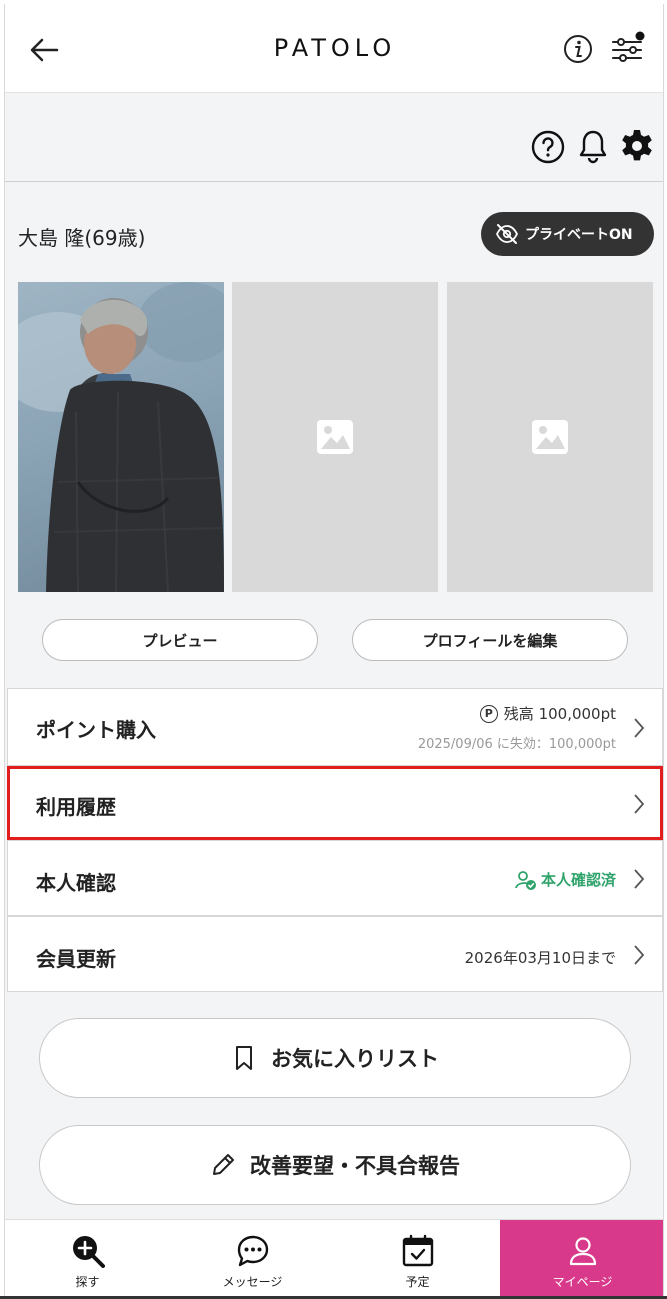  What do you see at coordinates (76, 807) in the screenshot?
I see `menu-item-label: 利用履歴` at bounding box center [76, 807].